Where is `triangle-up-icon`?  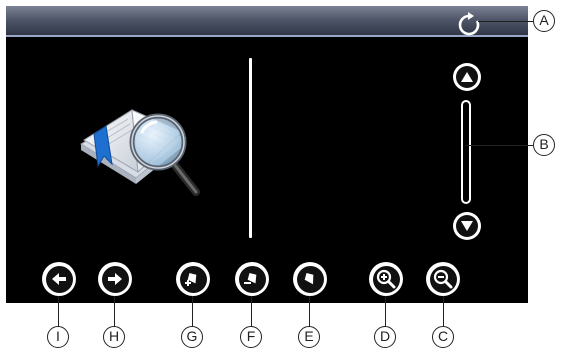 triangle-up-icon is located at coordinates (467, 77).